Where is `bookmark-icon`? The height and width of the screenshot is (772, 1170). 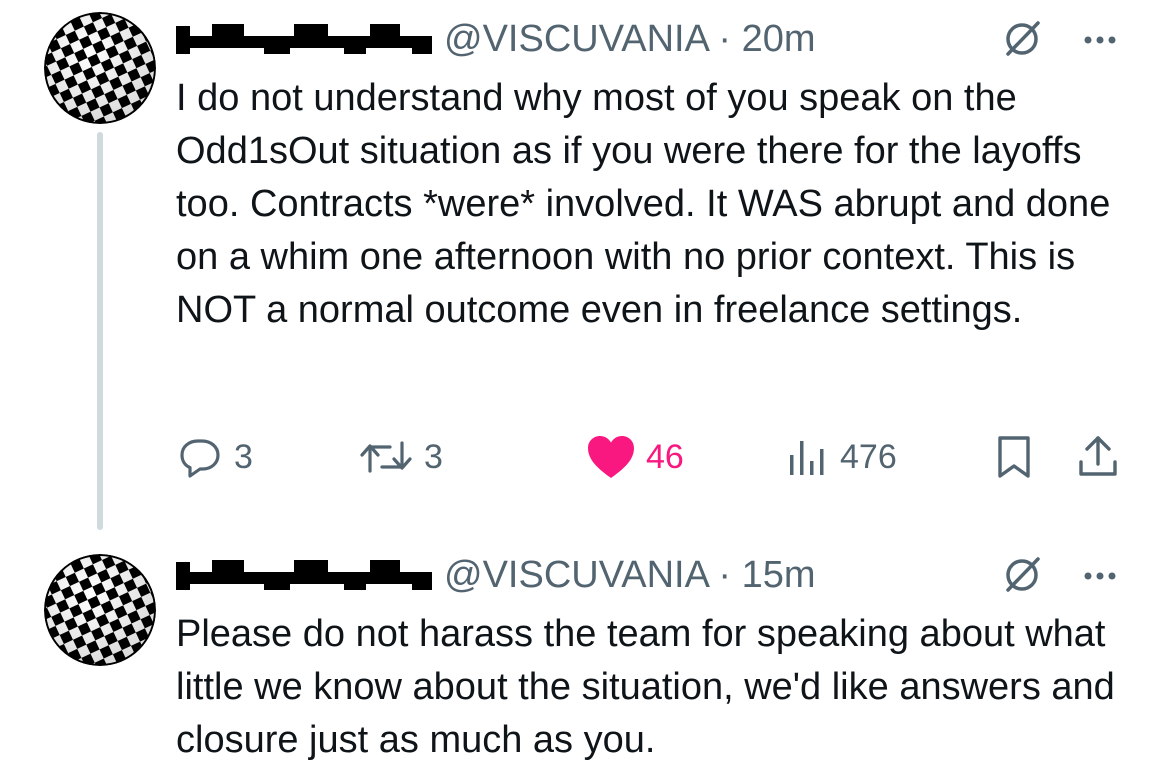
bookmark-icon is located at coordinates (1014, 457).